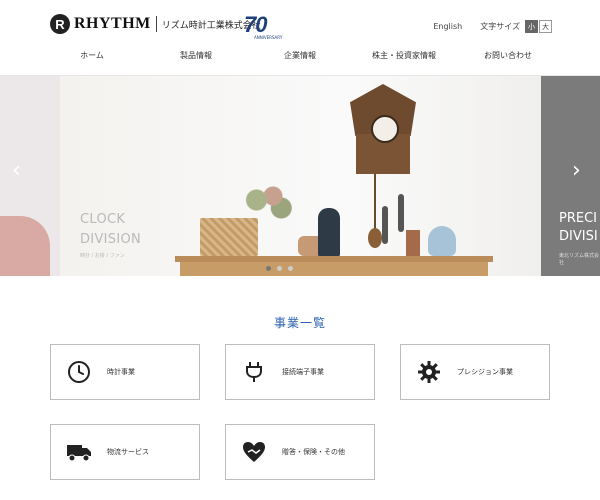  Describe the element at coordinates (531, 26) in the screenshot. I see `font-size-small-button: 小` at that location.